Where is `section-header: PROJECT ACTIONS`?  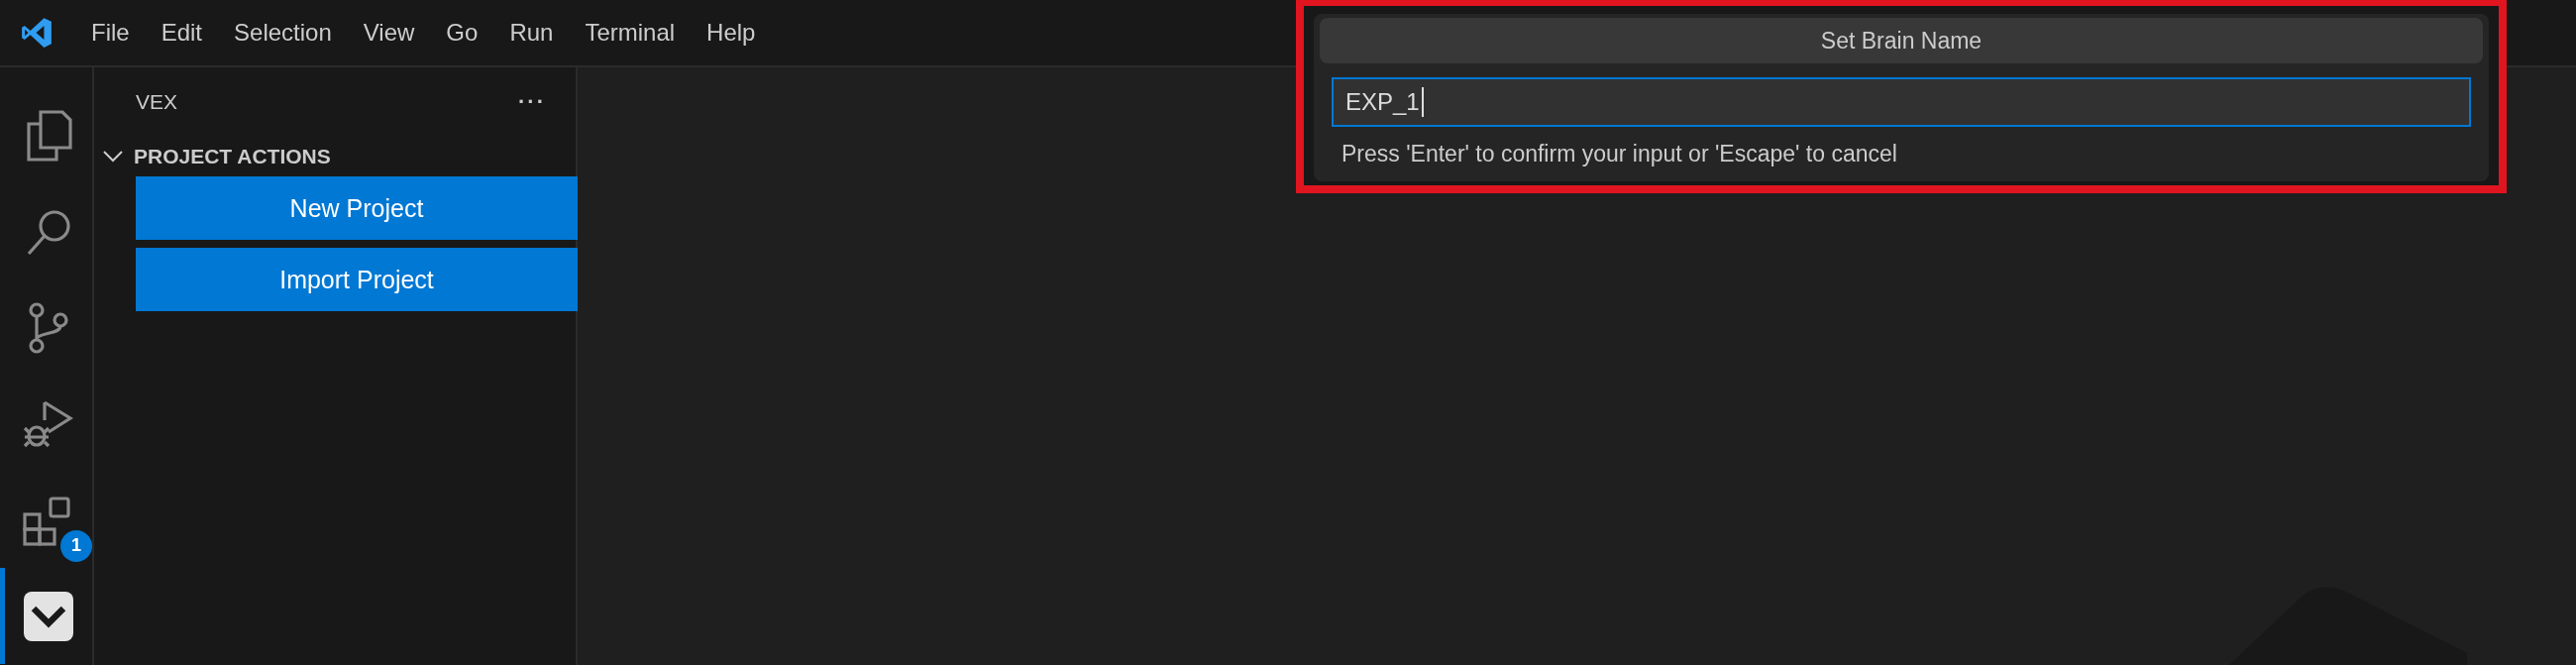 section-header: PROJECT ACTIONS is located at coordinates (339, 156).